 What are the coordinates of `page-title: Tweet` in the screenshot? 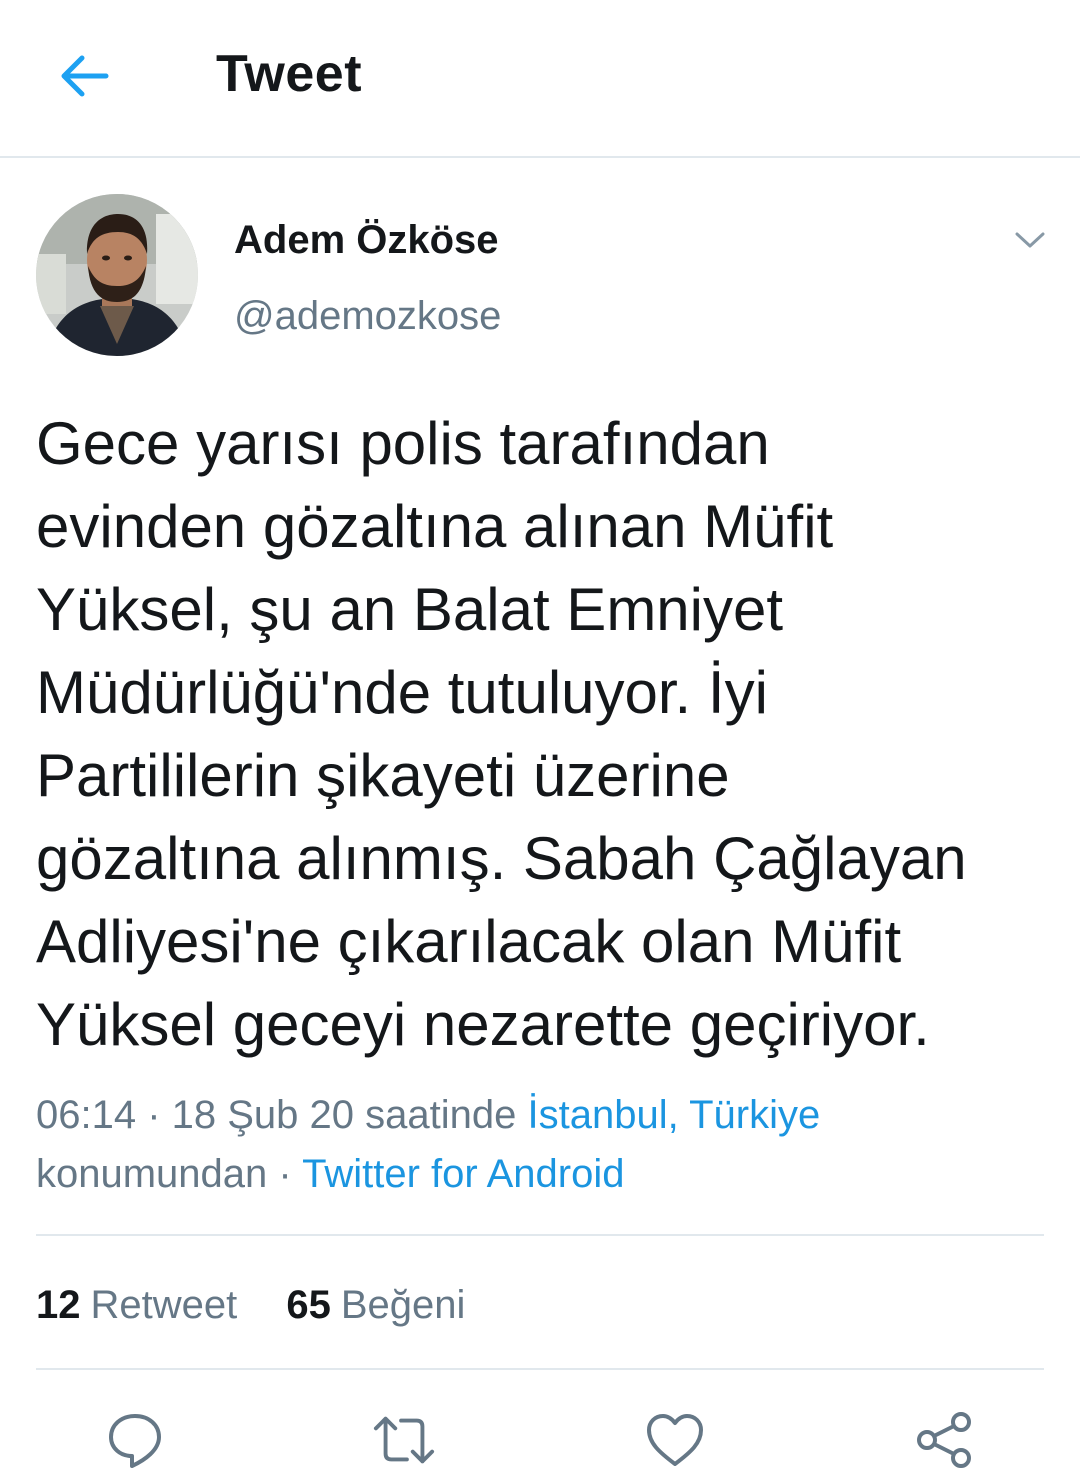 It's located at (289, 74).